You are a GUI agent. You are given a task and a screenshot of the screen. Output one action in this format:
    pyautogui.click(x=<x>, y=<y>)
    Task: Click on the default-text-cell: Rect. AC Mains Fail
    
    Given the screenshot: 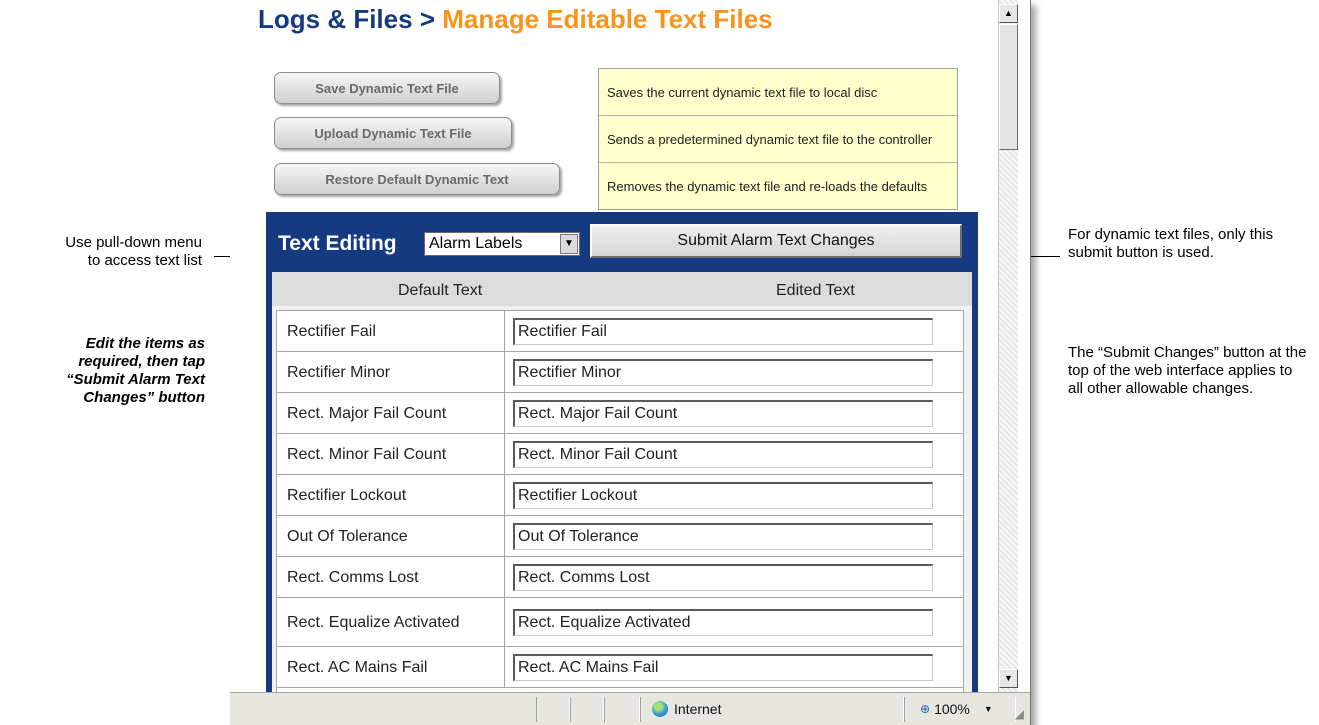 What is the action you would take?
    pyautogui.click(x=391, y=667)
    